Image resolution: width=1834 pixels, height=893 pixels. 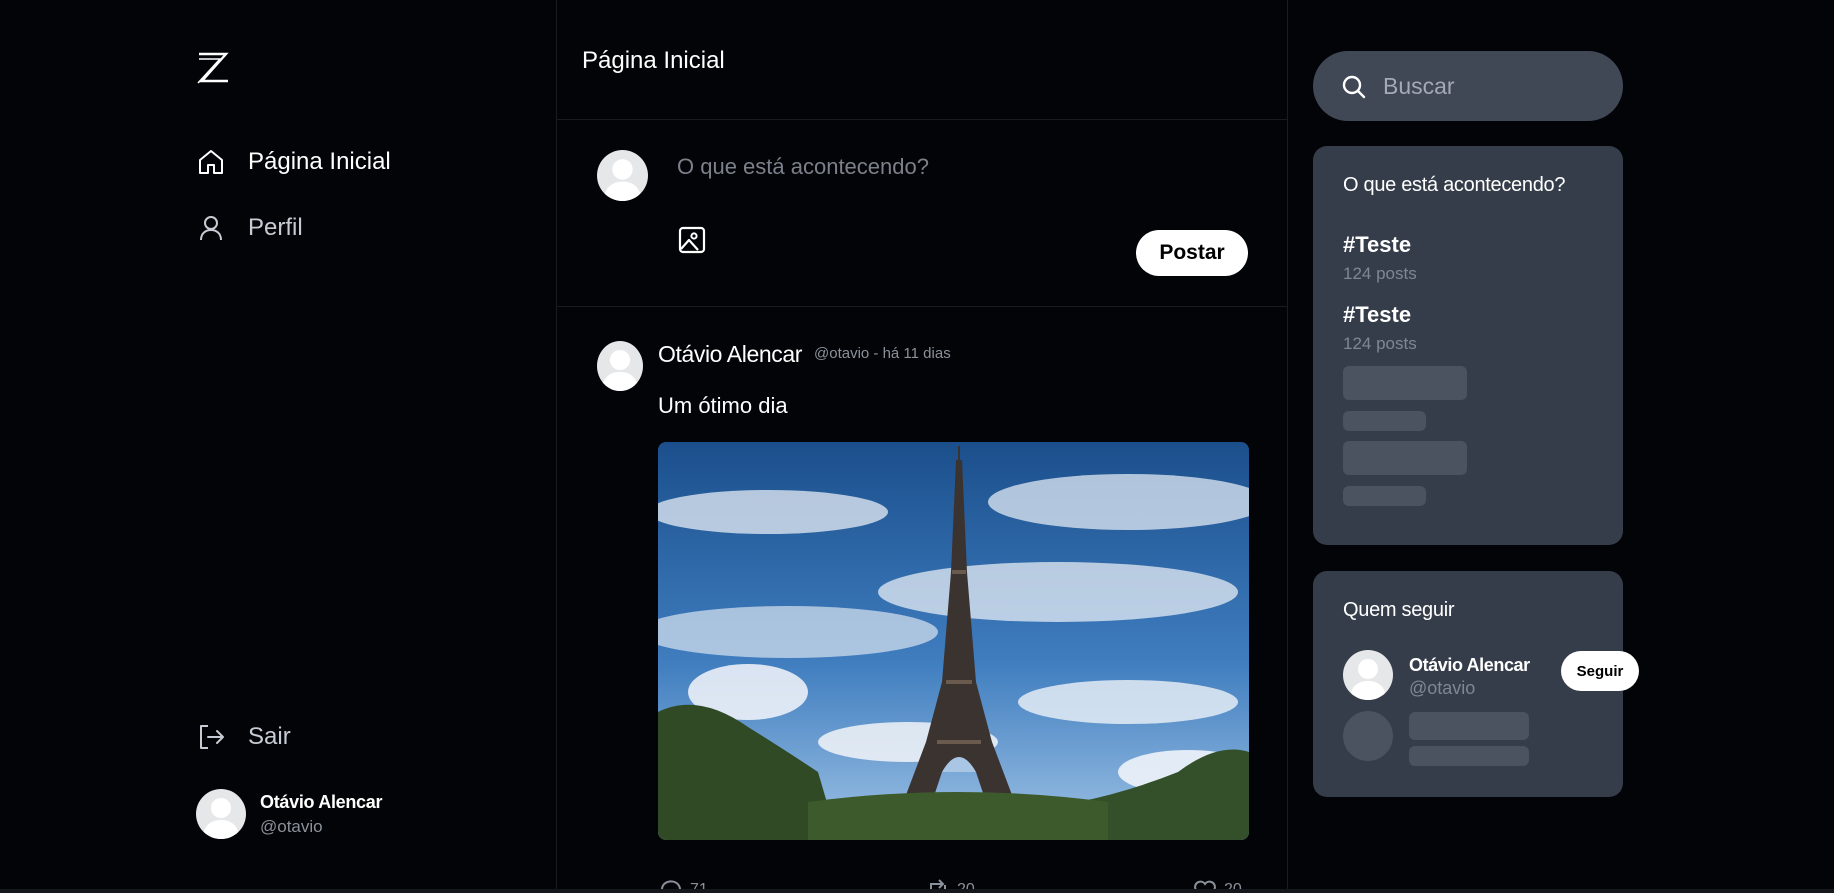 What do you see at coordinates (922, 213) in the screenshot?
I see `post-composer: O que está acontecendo? Postar` at bounding box center [922, 213].